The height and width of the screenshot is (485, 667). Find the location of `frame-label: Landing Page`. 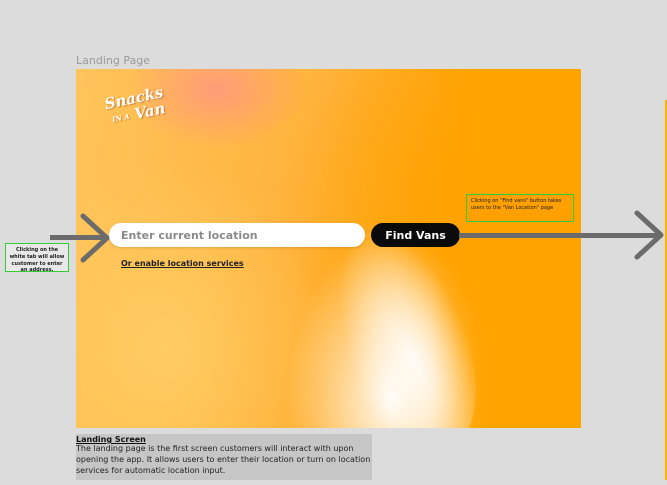

frame-label: Landing Page is located at coordinates (113, 60).